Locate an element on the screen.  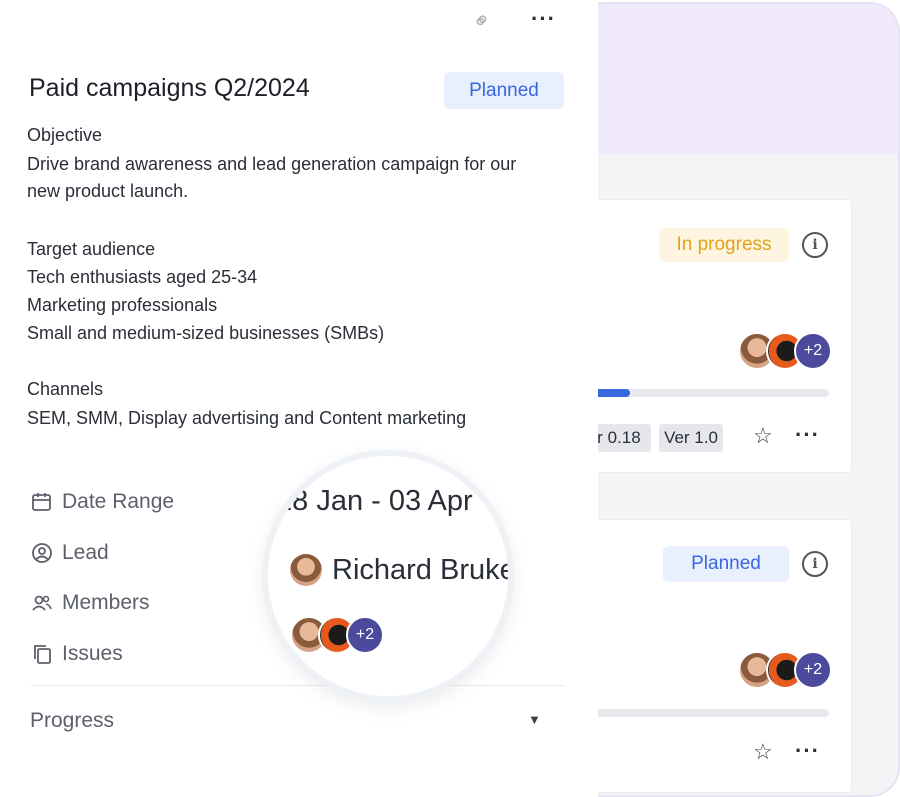
property-label: Lead is located at coordinates (85, 552).